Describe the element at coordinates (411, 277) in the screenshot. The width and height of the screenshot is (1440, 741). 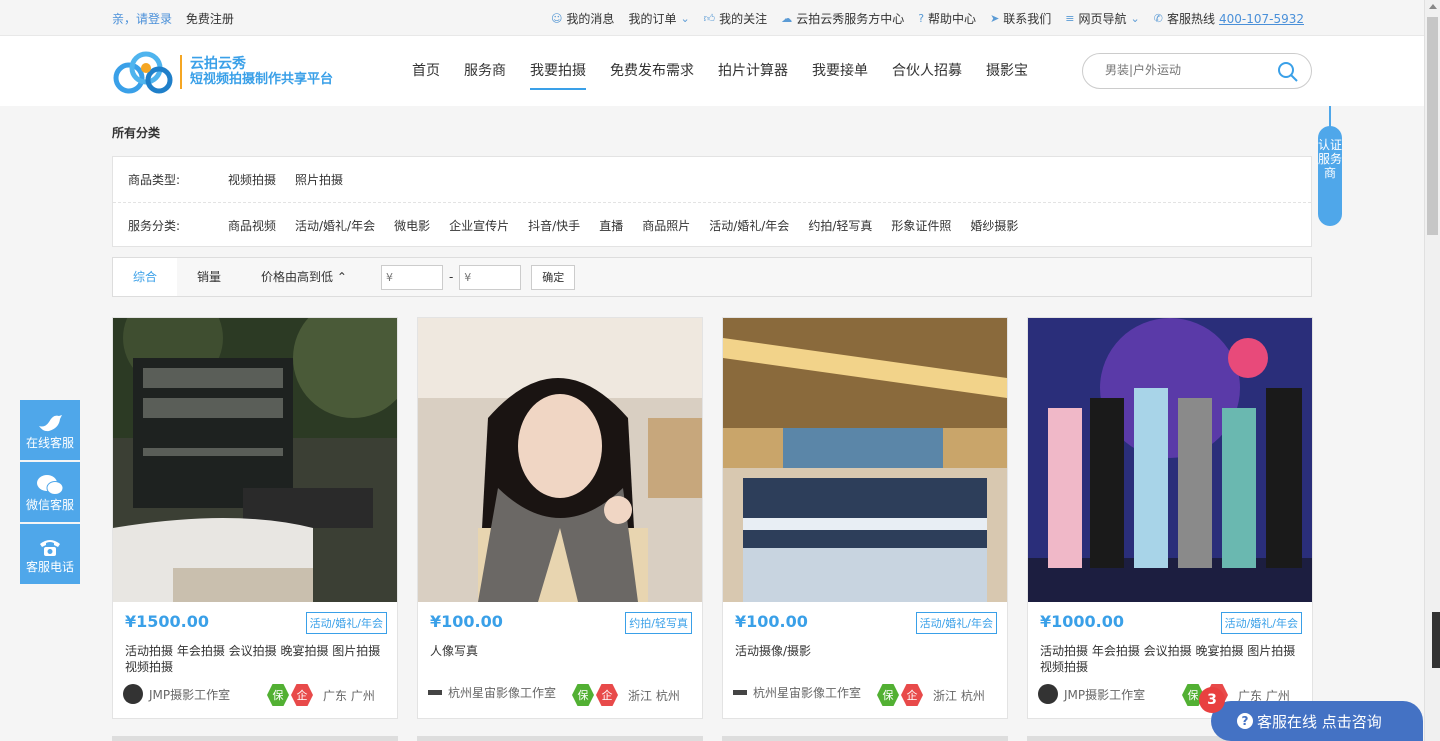
I see `min-price-input` at that location.